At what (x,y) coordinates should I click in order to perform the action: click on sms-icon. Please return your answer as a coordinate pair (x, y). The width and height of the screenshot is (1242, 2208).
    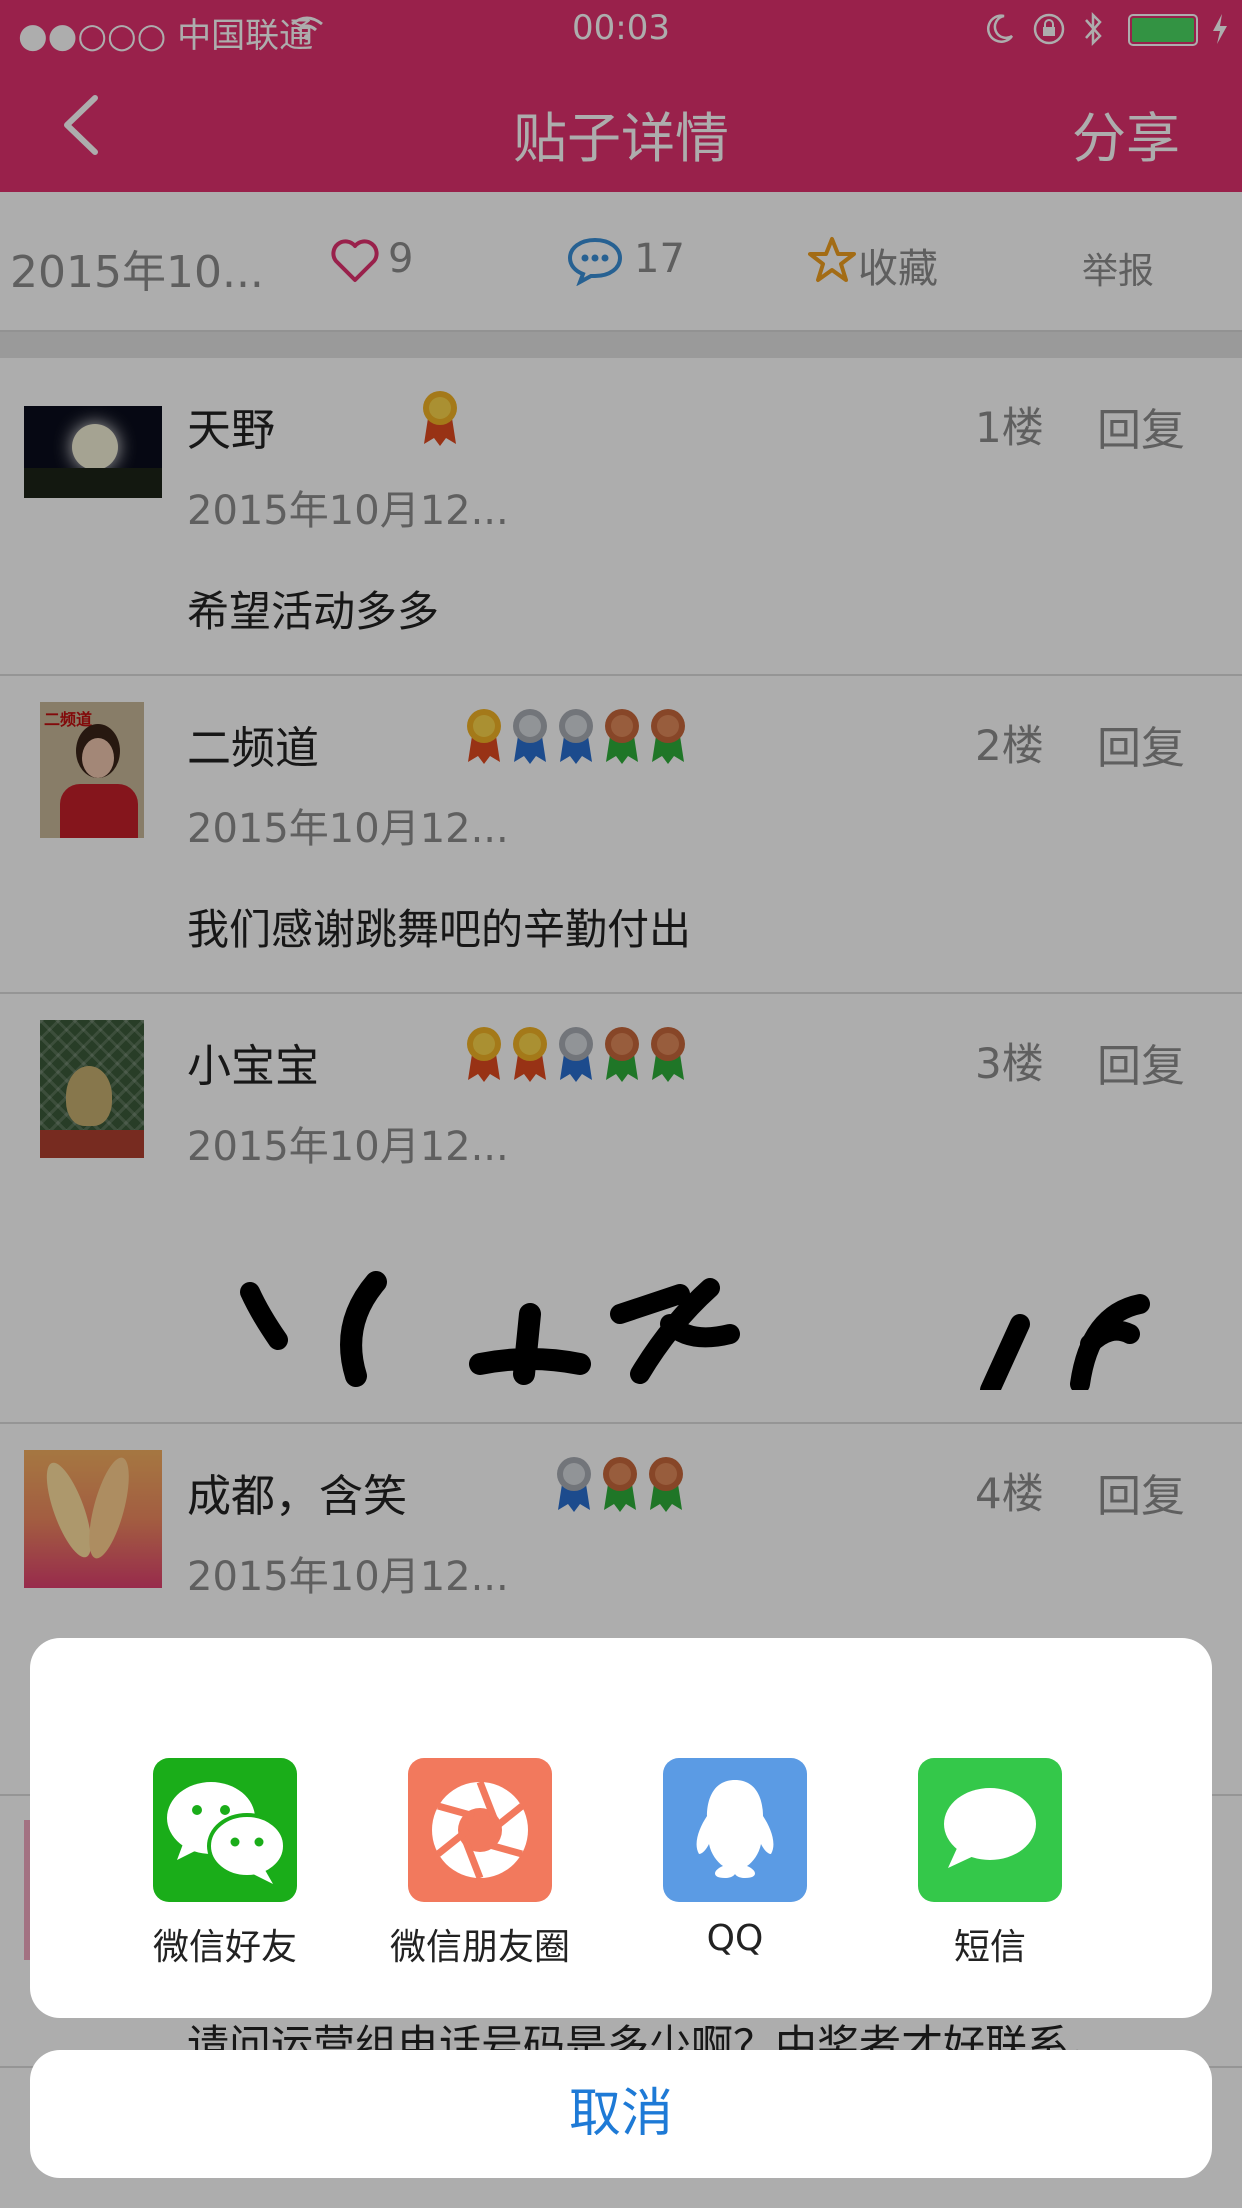
    Looking at the image, I should click on (990, 1830).